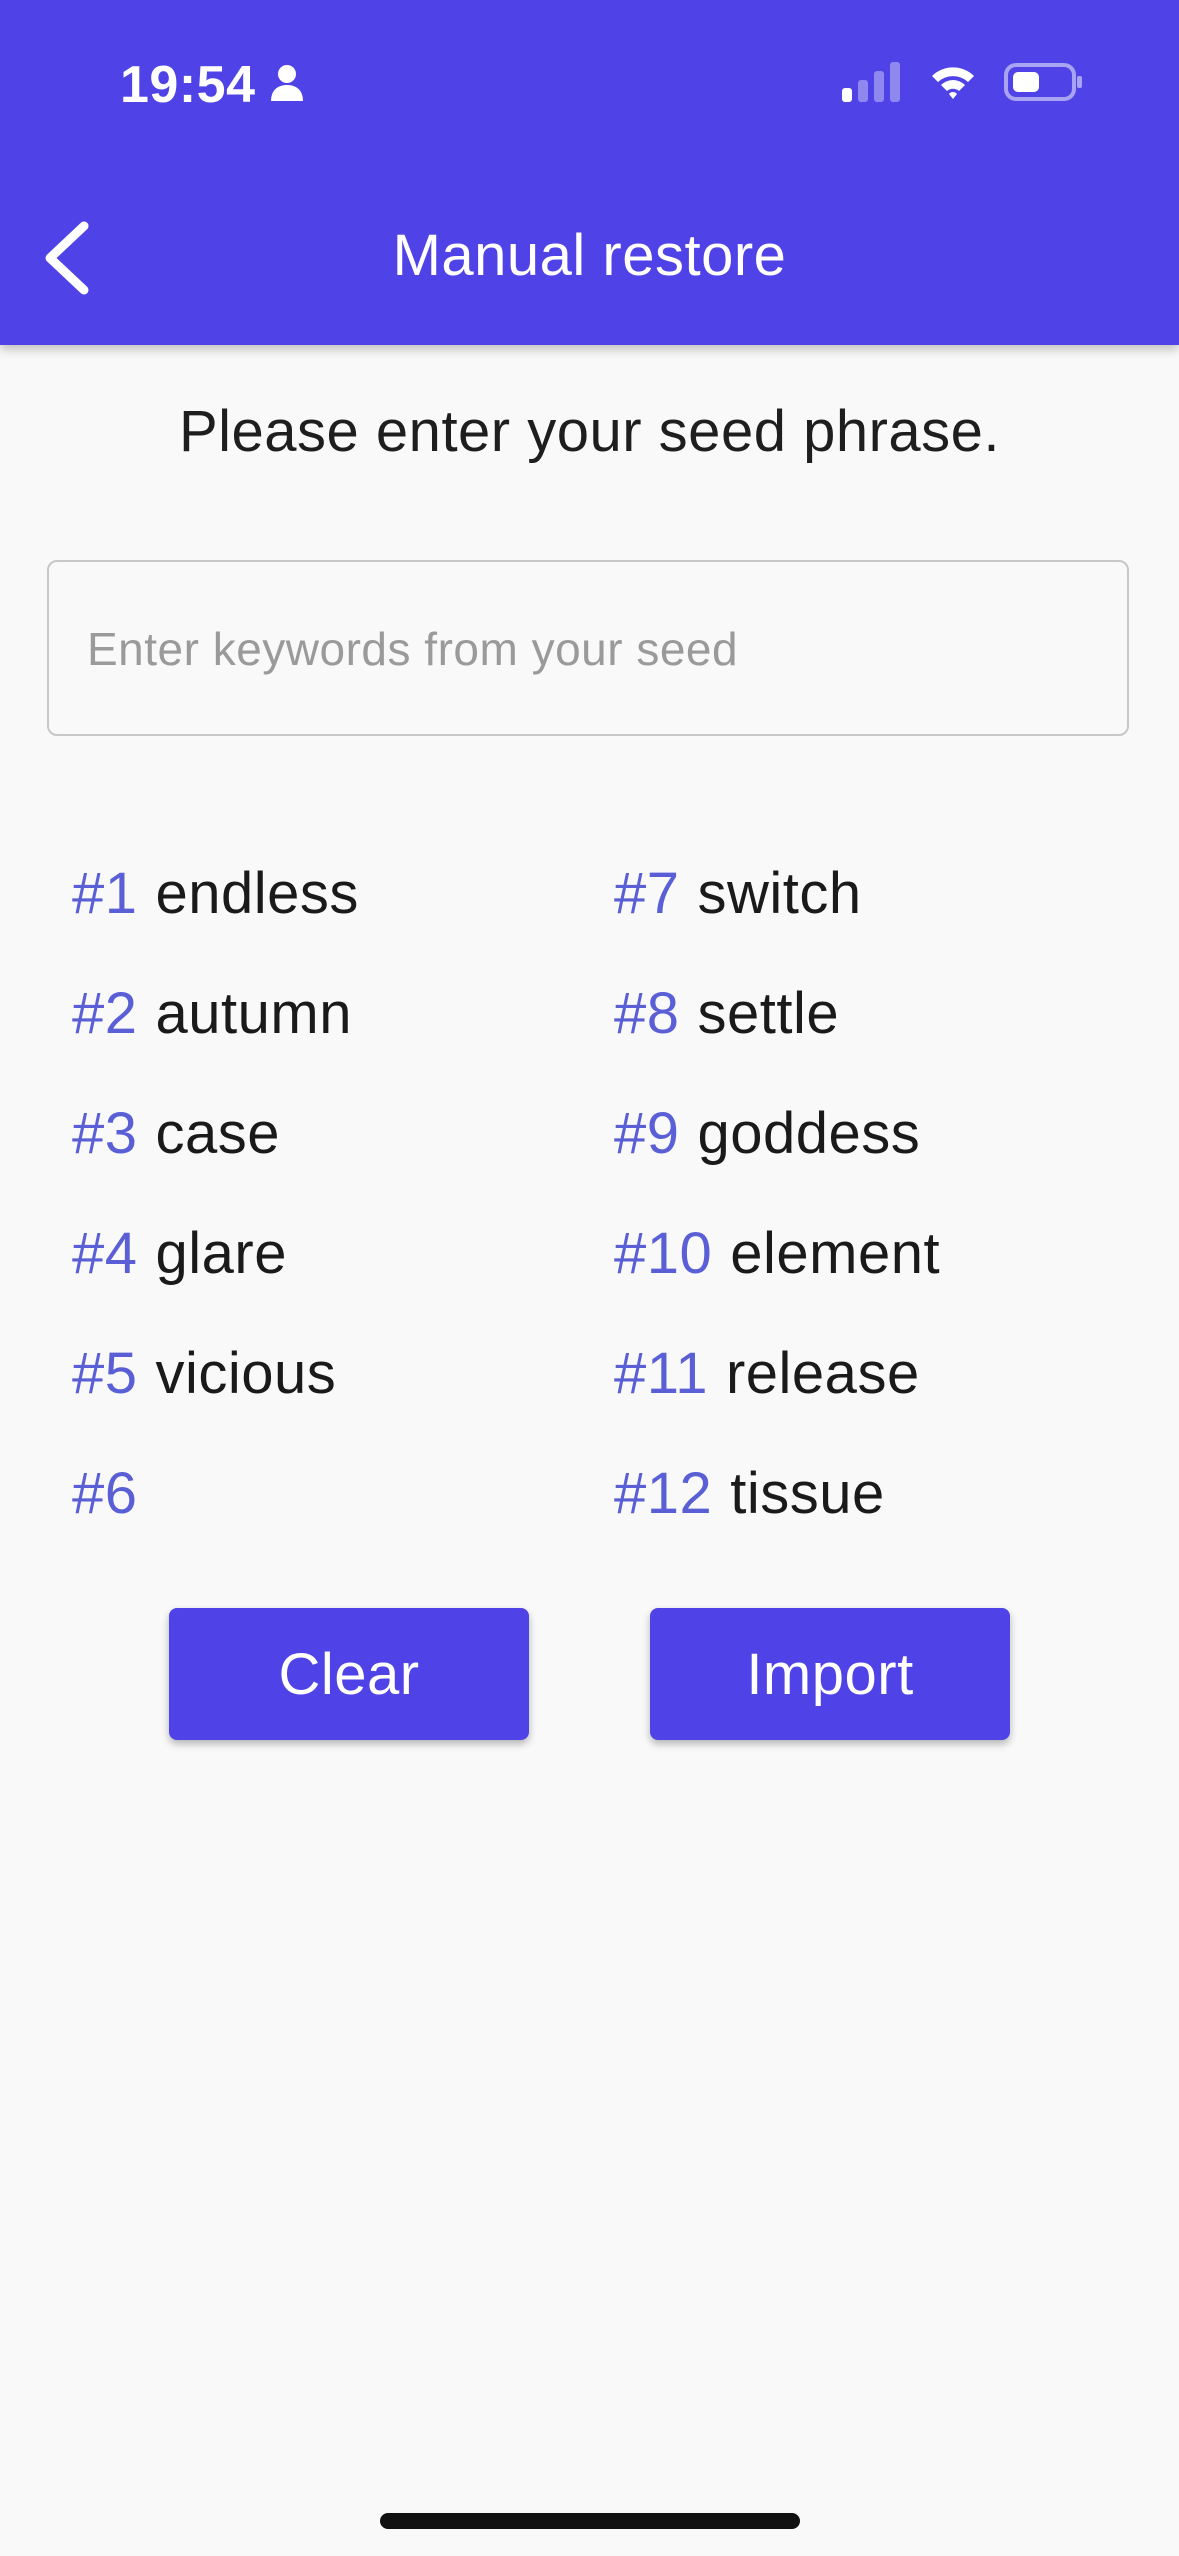 The width and height of the screenshot is (1179, 2556). Describe the element at coordinates (218, 1133) in the screenshot. I see `seed-word-text: case` at that location.